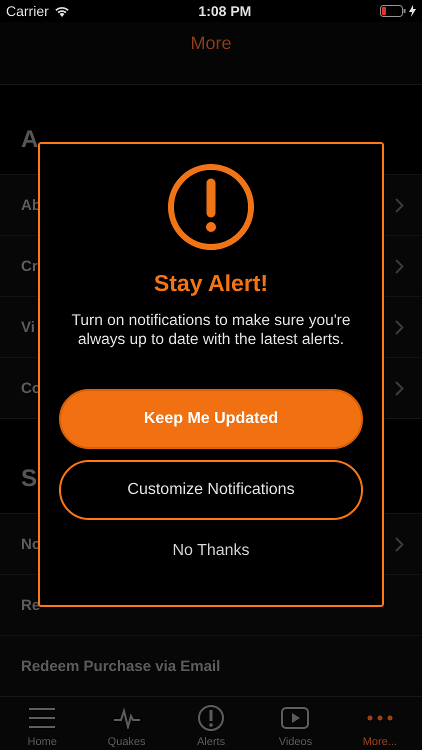 Image resolution: width=422 pixels, height=750 pixels. What do you see at coordinates (126, 718) in the screenshot?
I see `pulse-icon` at bounding box center [126, 718].